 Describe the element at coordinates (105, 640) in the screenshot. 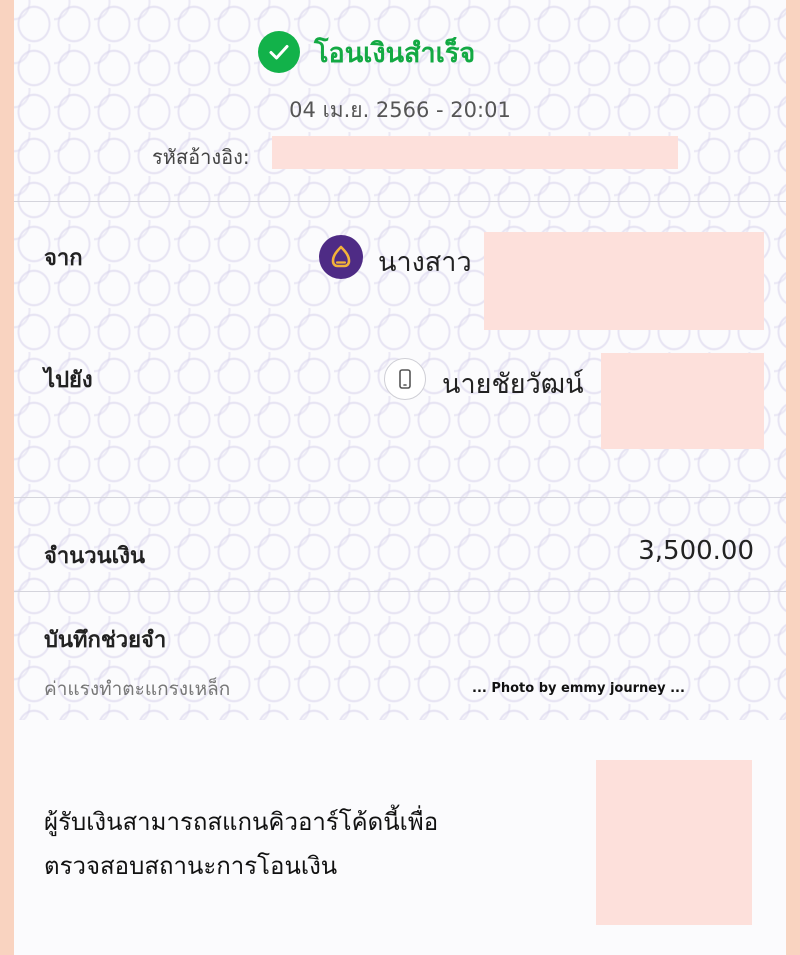

I see `memo-label: บันทึกช่วยจำ` at that location.